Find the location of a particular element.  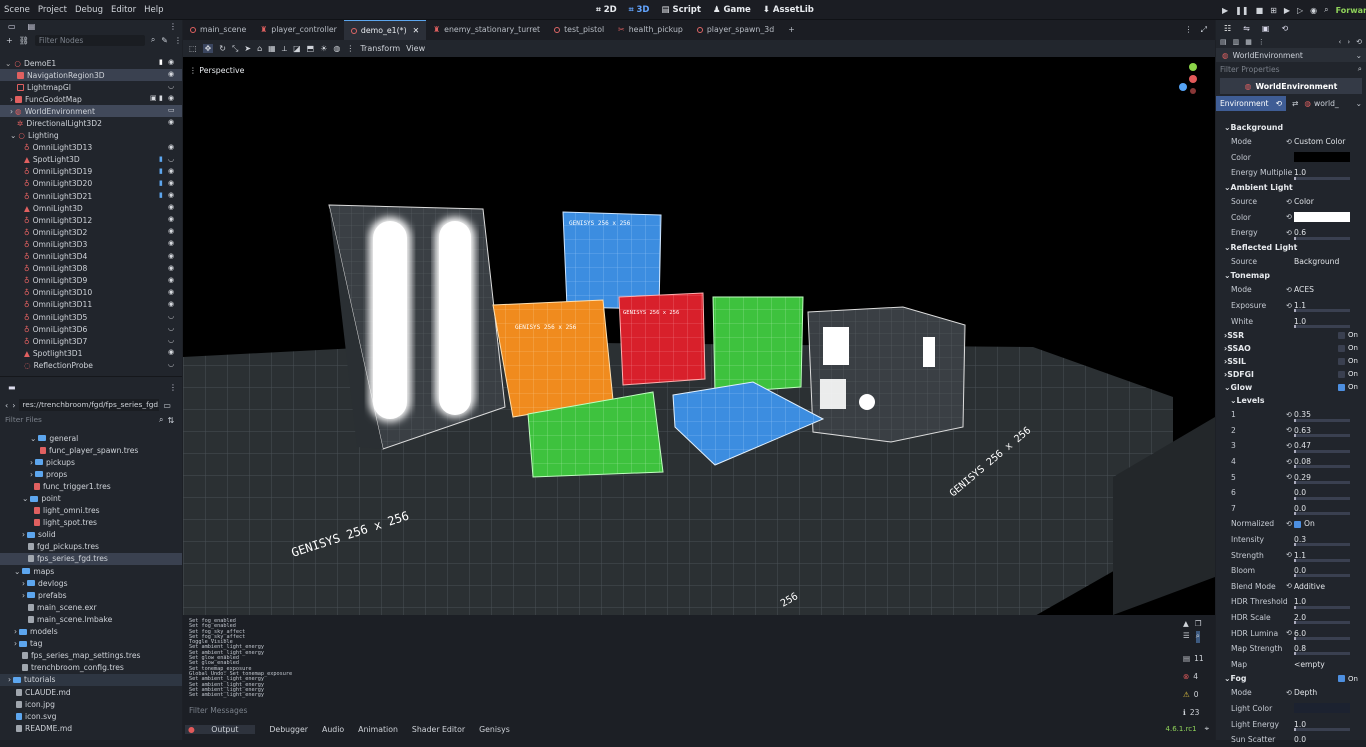

tree-item-light: ▲ Spotlight3D1 ◉ is located at coordinates (91, 353).